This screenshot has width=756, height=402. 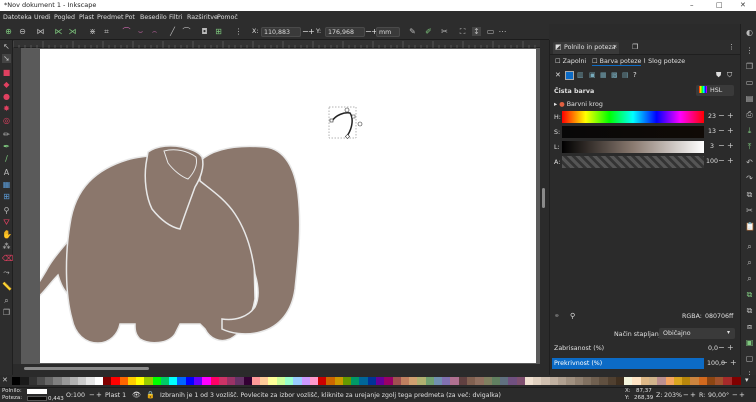 I want to click on print-icon: ⎙, so click(x=749, y=114).